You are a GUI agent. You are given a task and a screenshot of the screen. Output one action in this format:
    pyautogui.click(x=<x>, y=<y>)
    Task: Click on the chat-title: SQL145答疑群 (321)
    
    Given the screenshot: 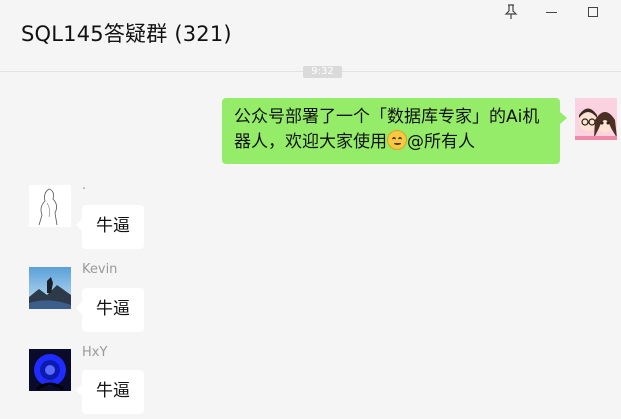 What is the action you would take?
    pyautogui.click(x=126, y=34)
    